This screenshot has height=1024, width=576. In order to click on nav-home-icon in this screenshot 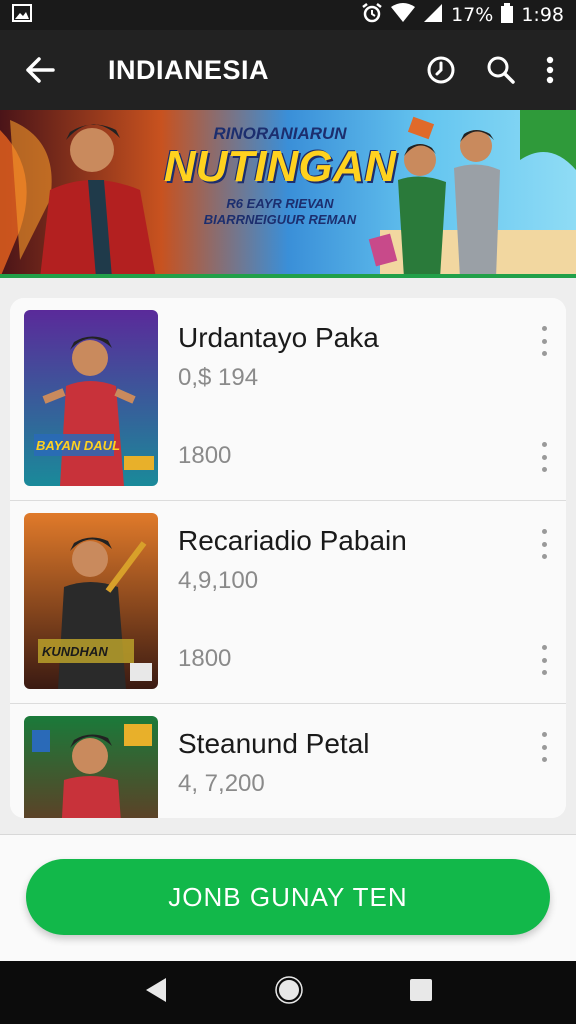, I will do `click(289, 992)`.